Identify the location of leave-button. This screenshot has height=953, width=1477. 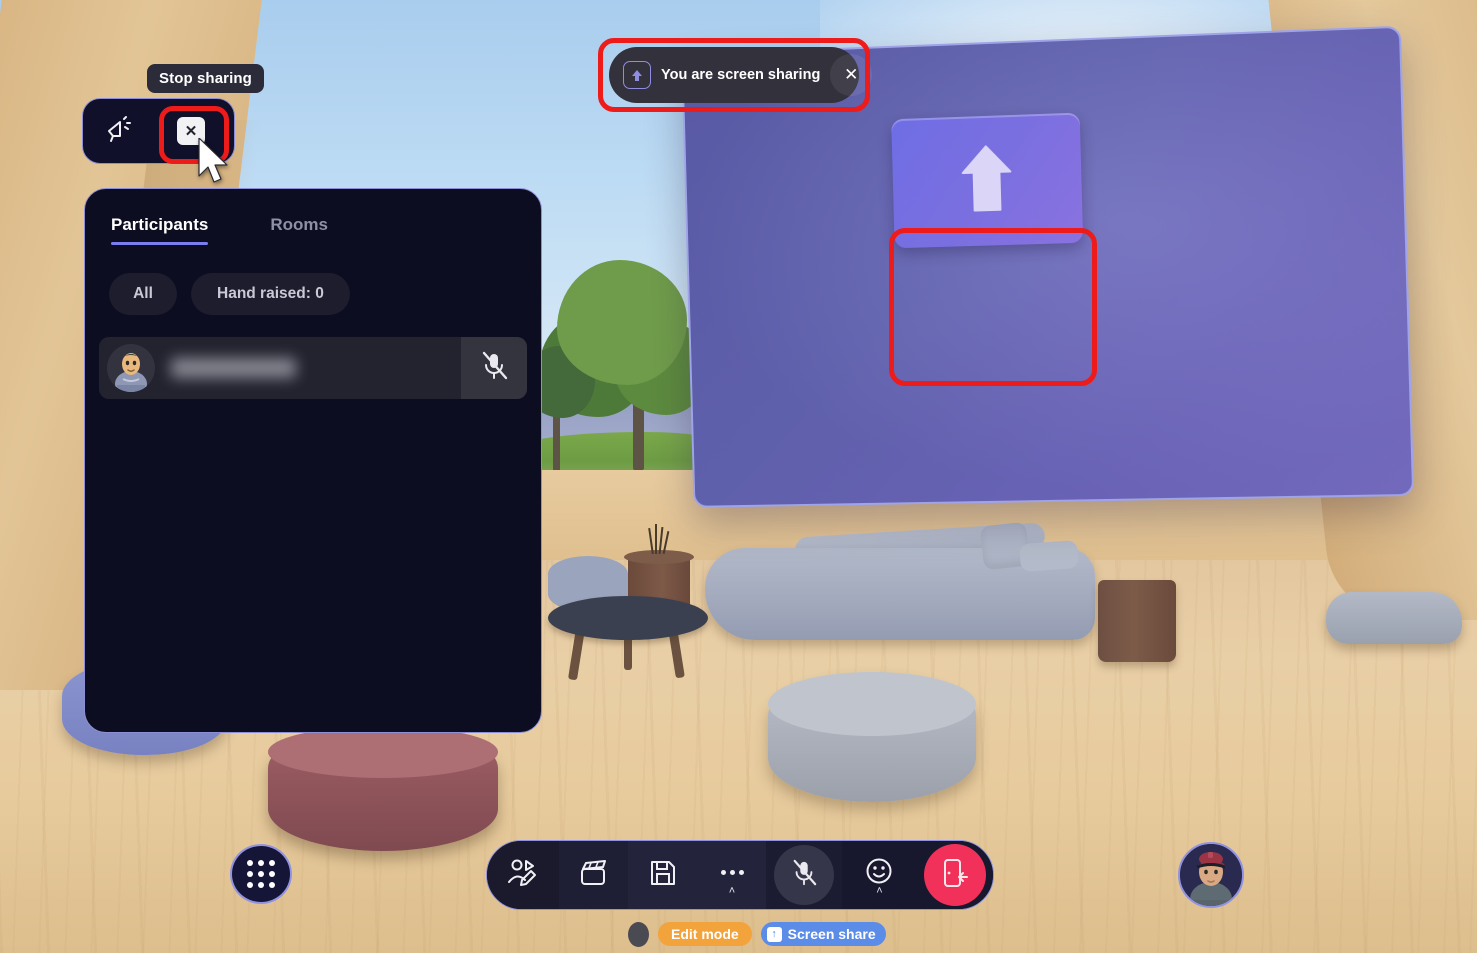
(955, 875).